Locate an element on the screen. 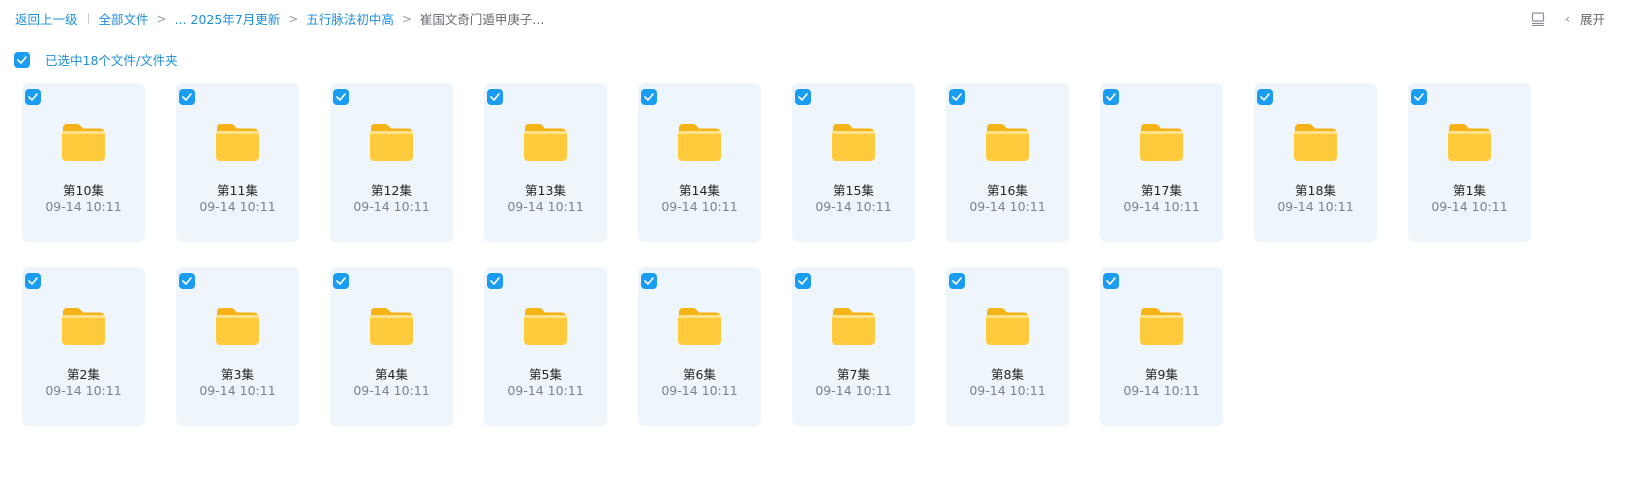 This screenshot has height=478, width=1631. folder-card: 第12集 09-14 10:11 is located at coordinates (391, 162).